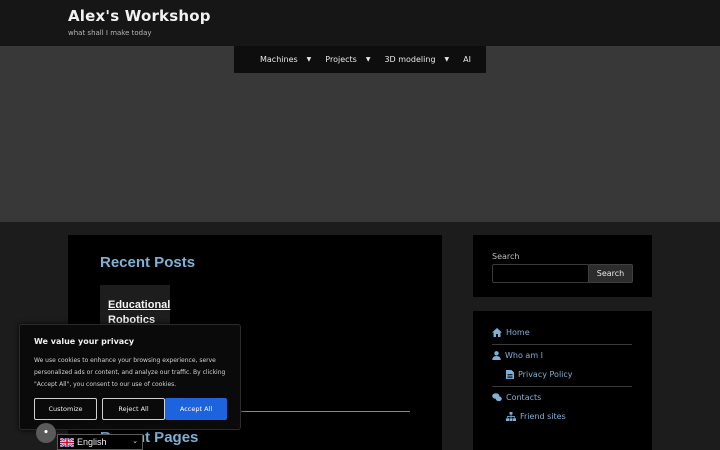 This screenshot has height=450, width=720. Describe the element at coordinates (84, 341) in the screenshot. I see `cookie-title: We value your privacy` at that location.